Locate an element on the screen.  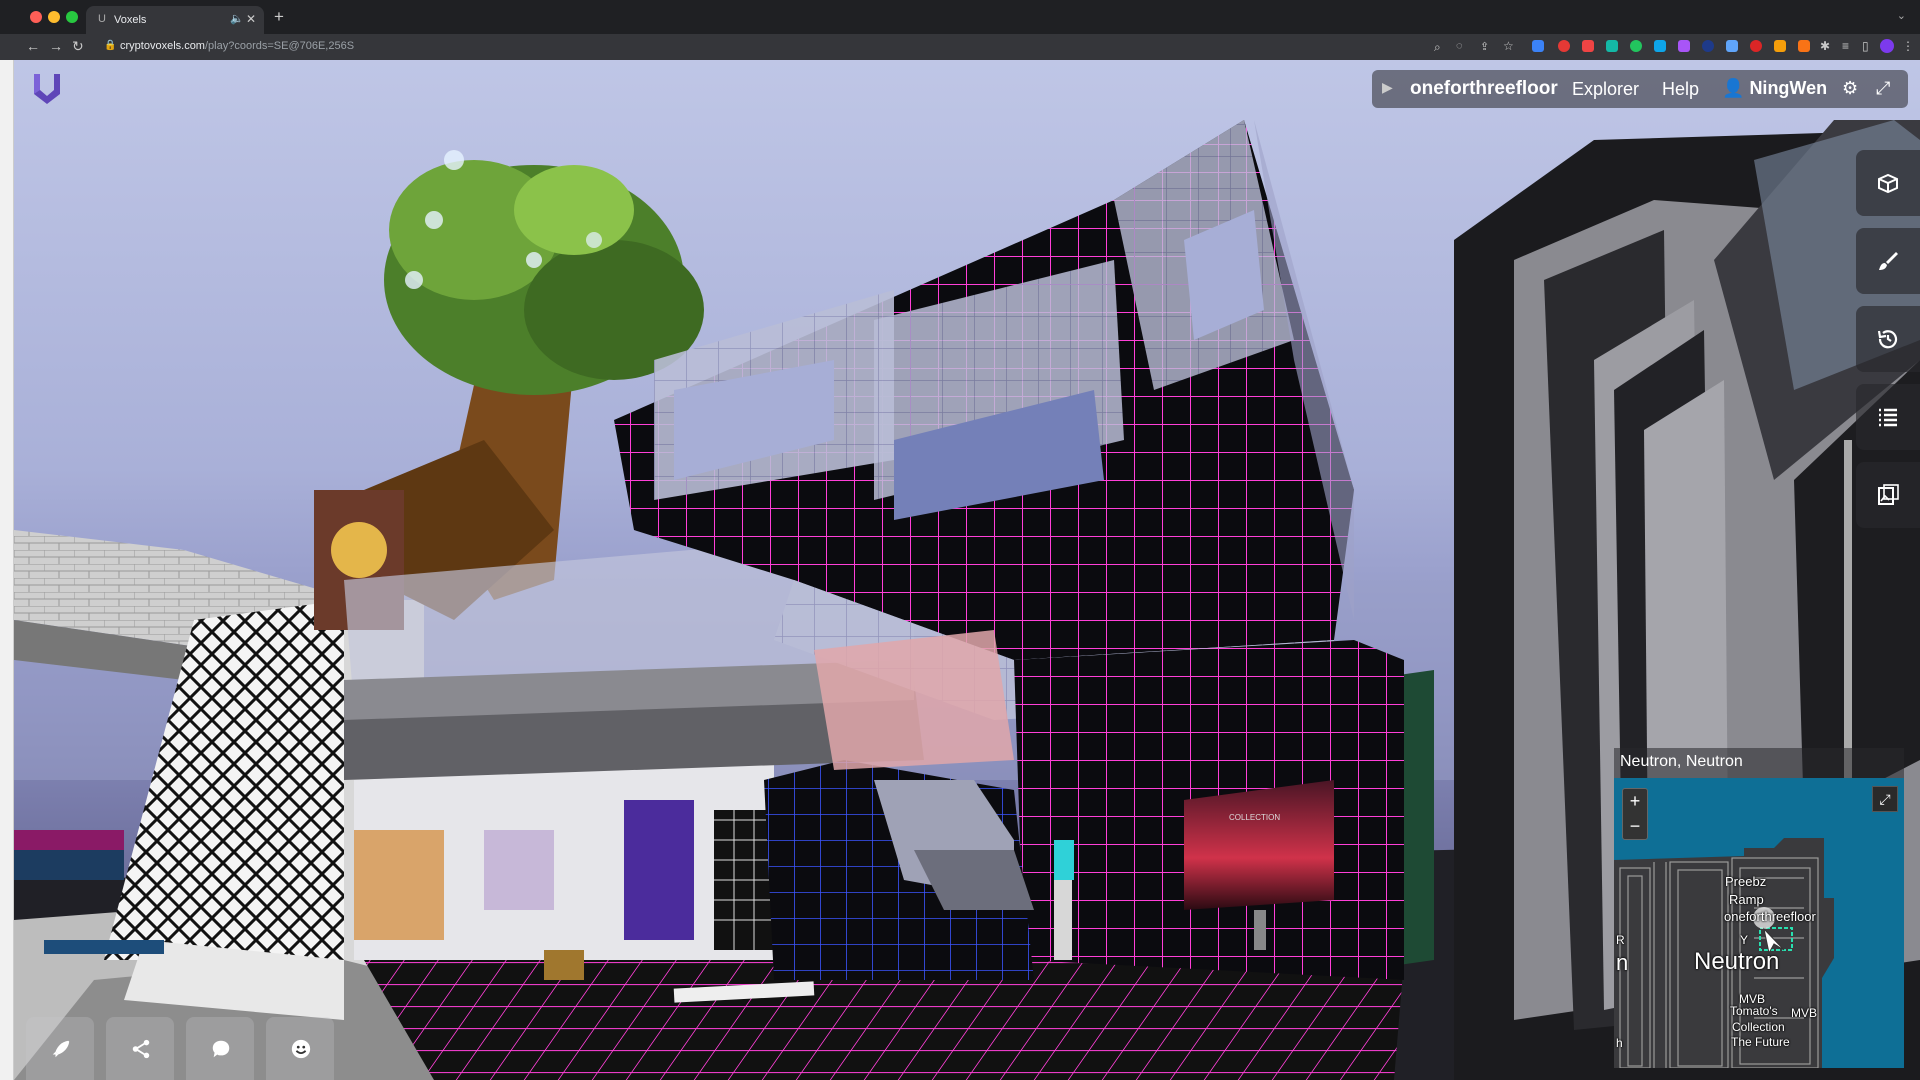
map-label-n: n is located at coordinates (1622, 962).